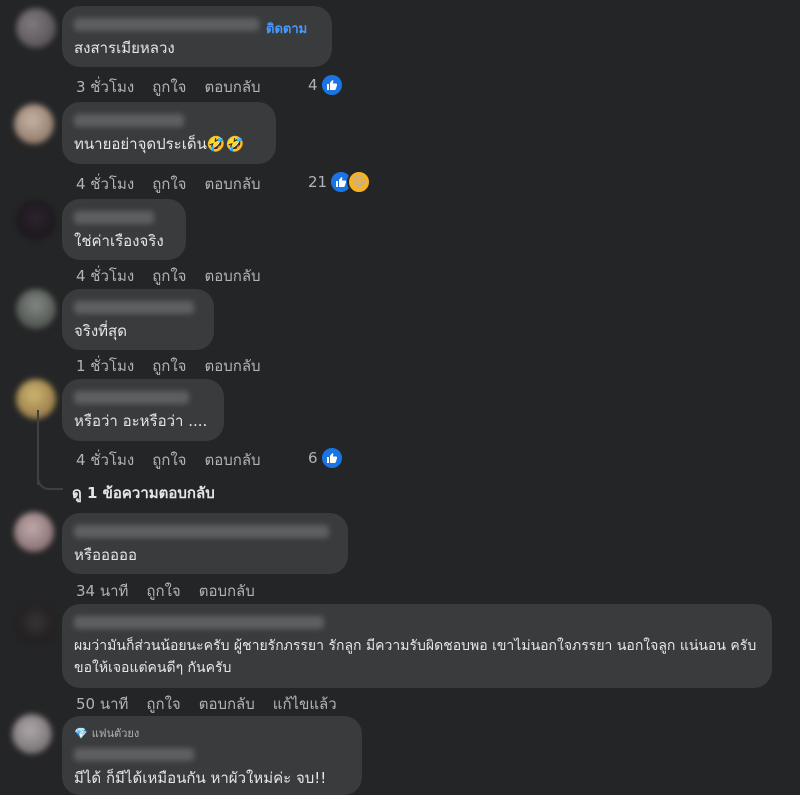 This screenshot has width=800, height=795. What do you see at coordinates (50, 480) in the screenshot?
I see `thread-connector` at bounding box center [50, 480].